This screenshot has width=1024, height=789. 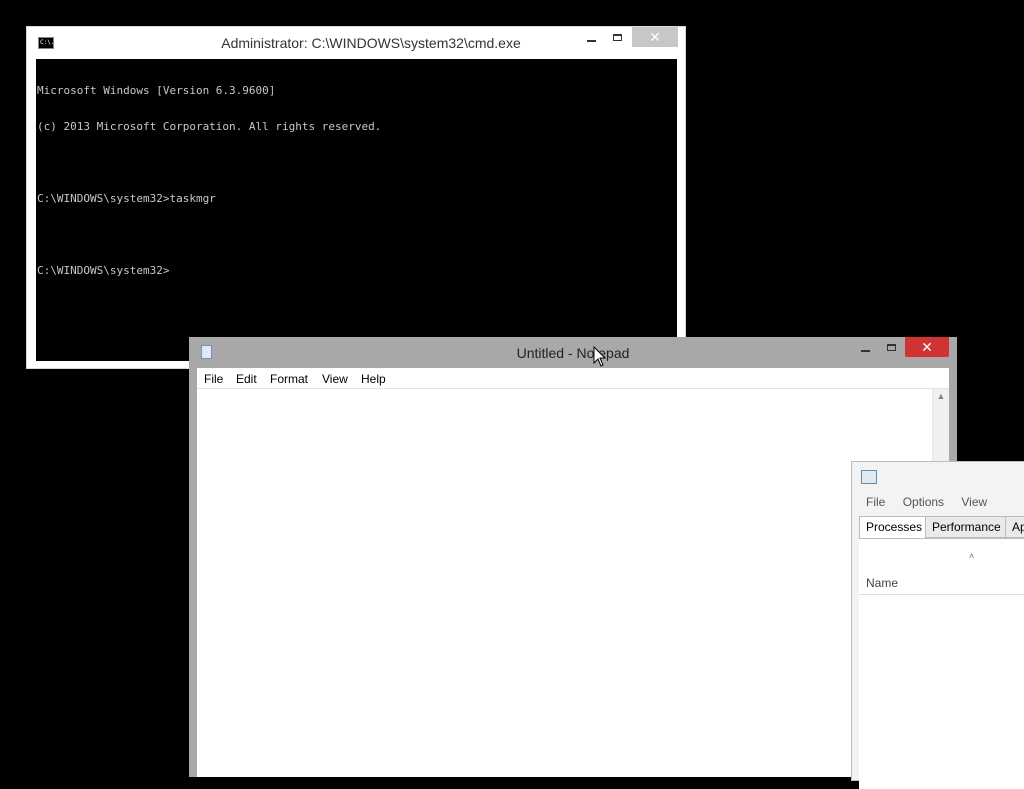 What do you see at coordinates (875, 502) in the screenshot?
I see `tm-menu-file: File` at bounding box center [875, 502].